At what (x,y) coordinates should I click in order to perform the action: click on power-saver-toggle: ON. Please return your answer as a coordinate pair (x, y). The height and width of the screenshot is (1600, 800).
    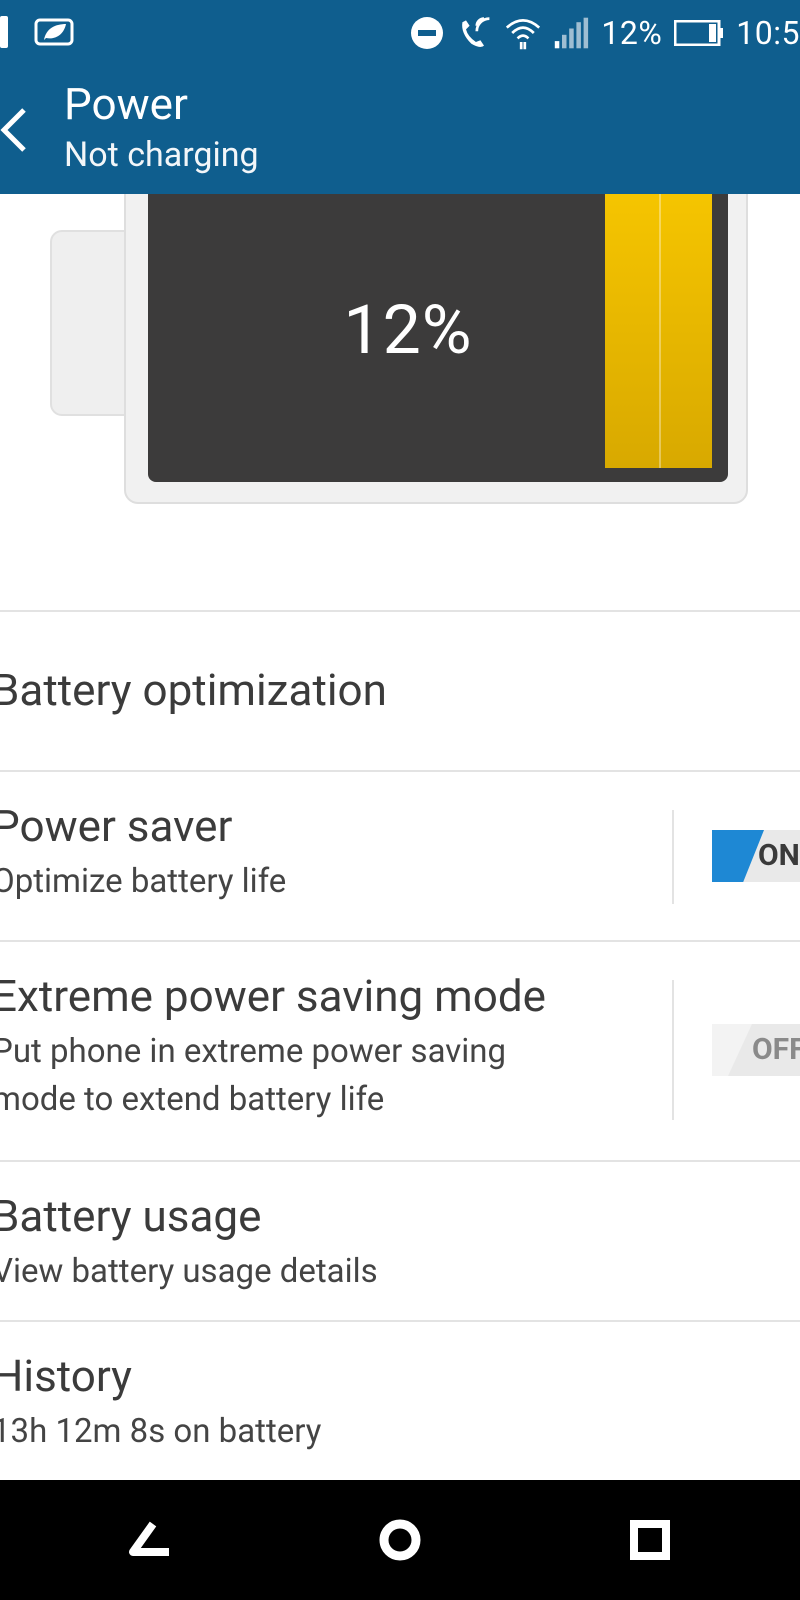
    Looking at the image, I should click on (756, 856).